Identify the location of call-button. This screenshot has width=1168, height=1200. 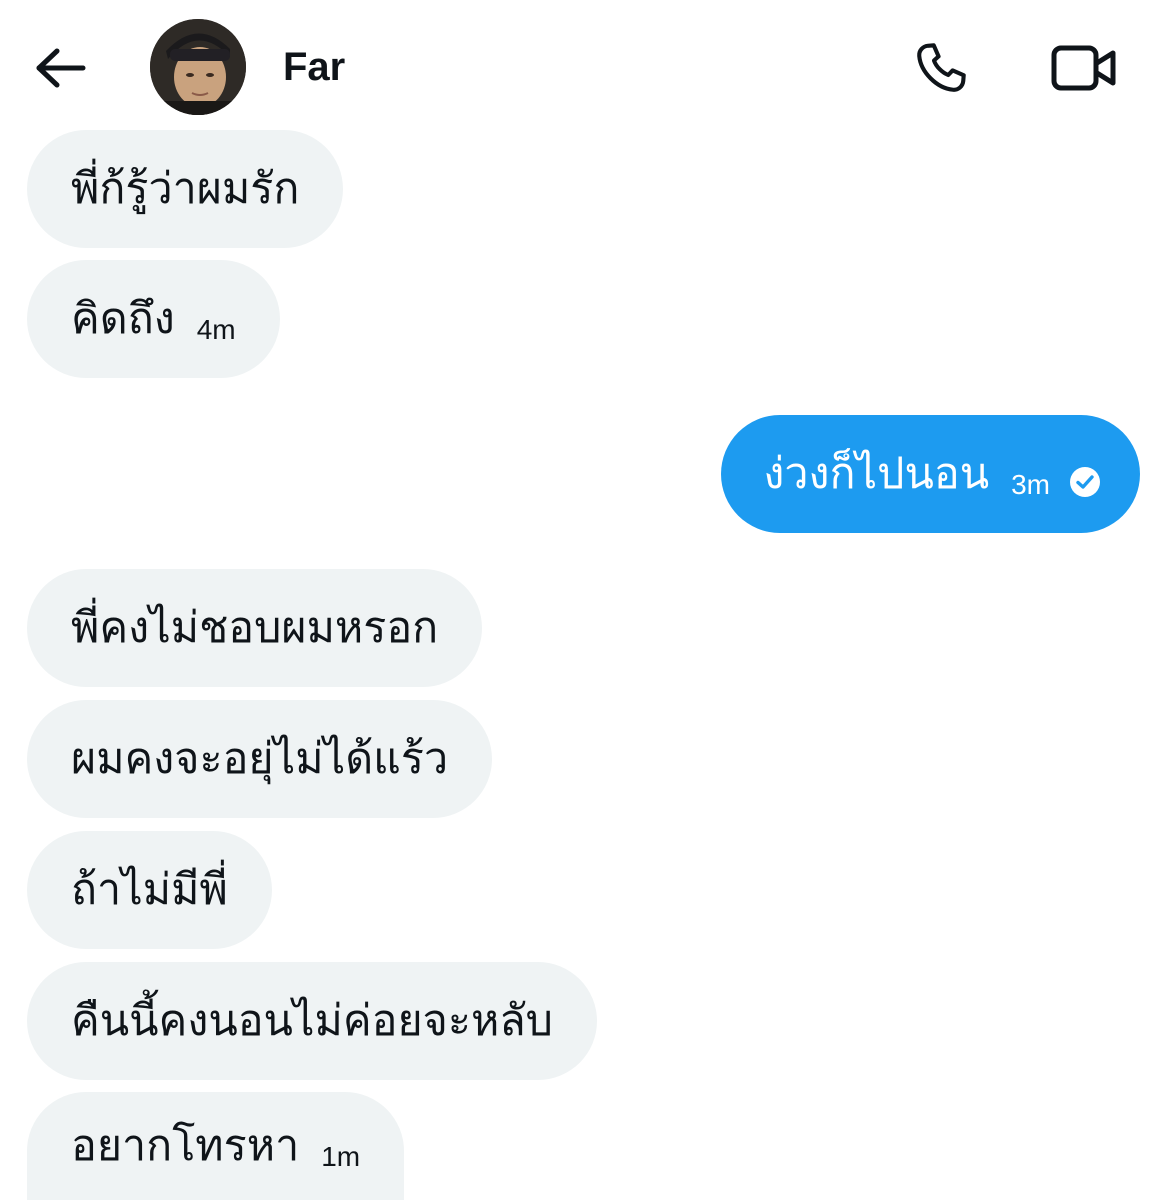
(941, 68).